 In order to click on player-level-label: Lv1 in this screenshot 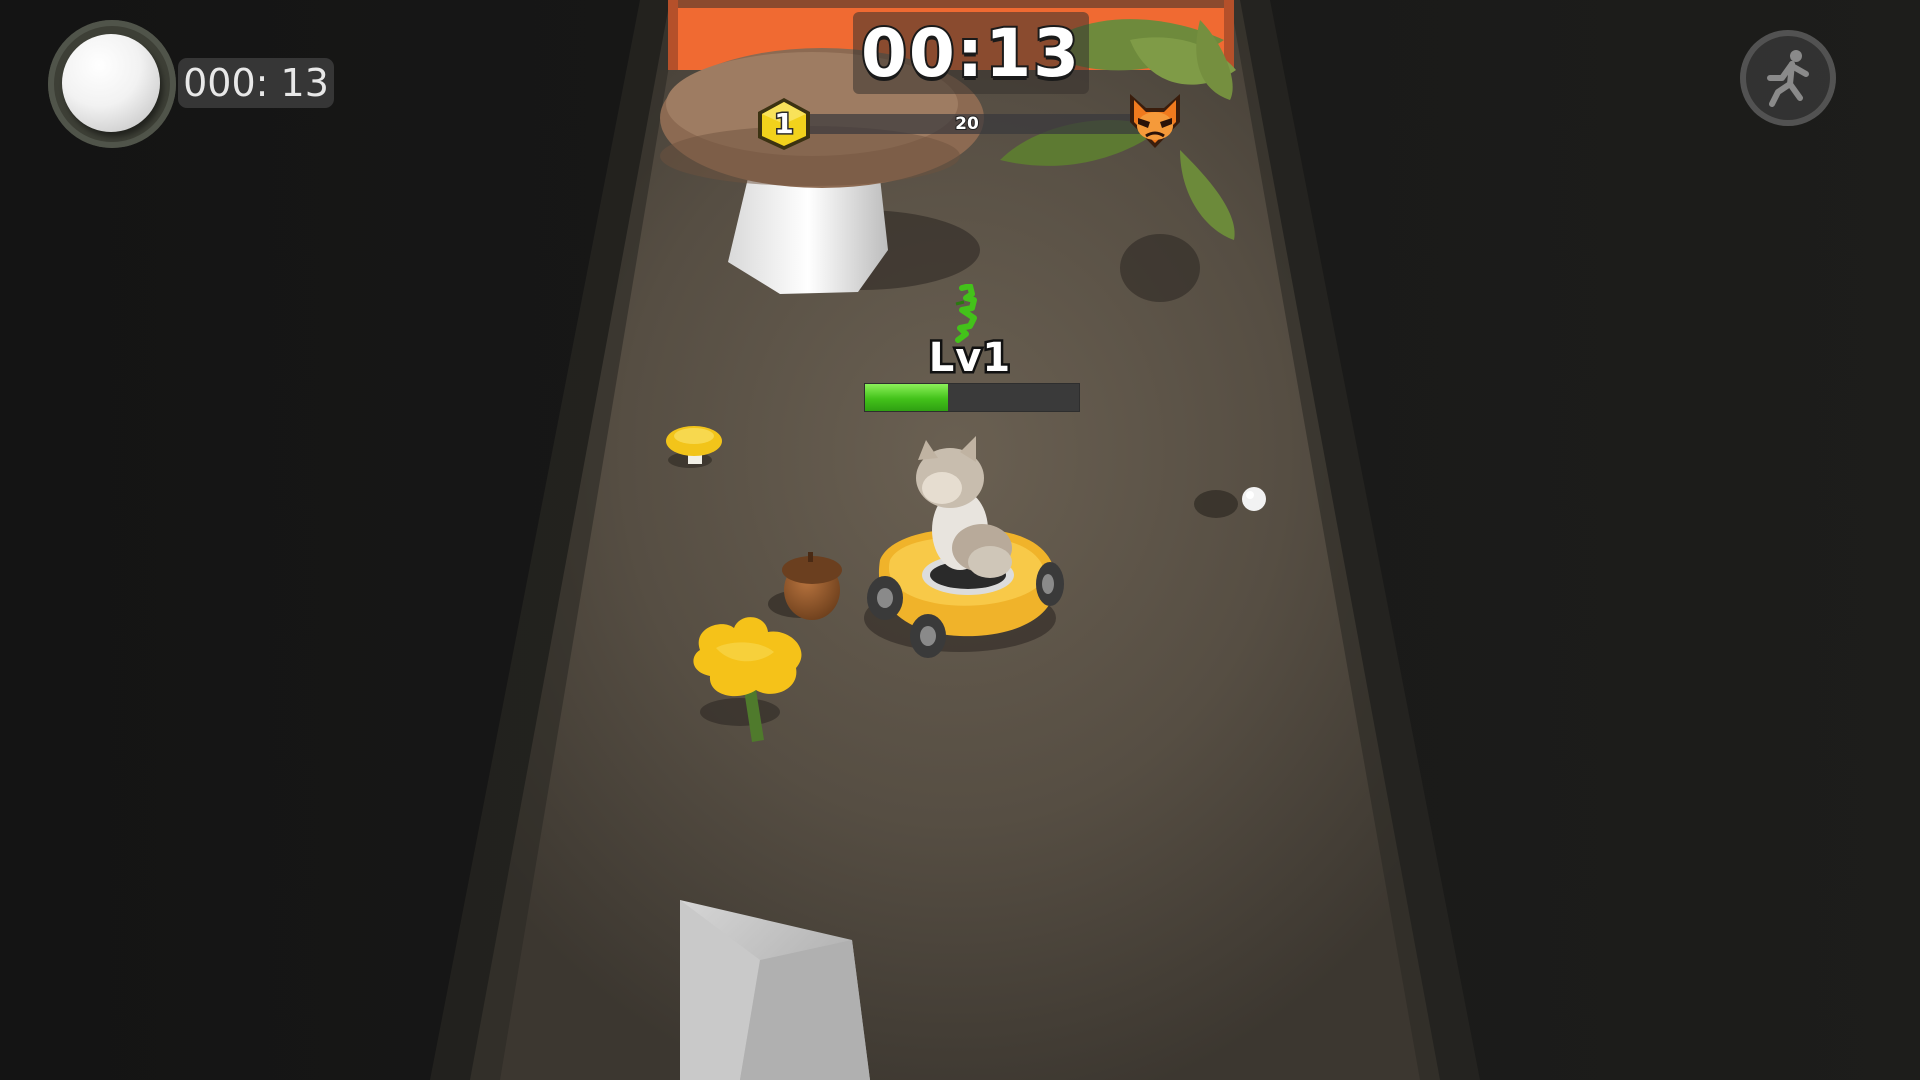, I will do `click(969, 358)`.